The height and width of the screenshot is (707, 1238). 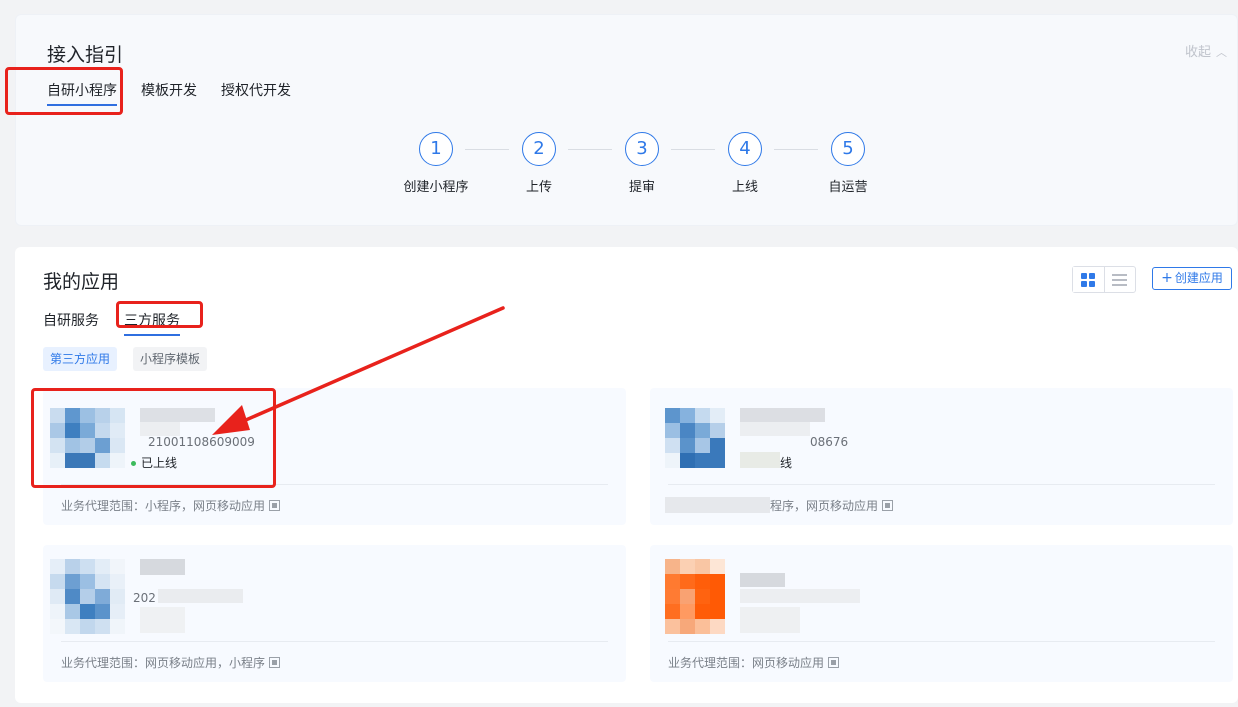 What do you see at coordinates (746, 663) in the screenshot?
I see `business-scope-text: 业务代理范围：网页移动应用` at bounding box center [746, 663].